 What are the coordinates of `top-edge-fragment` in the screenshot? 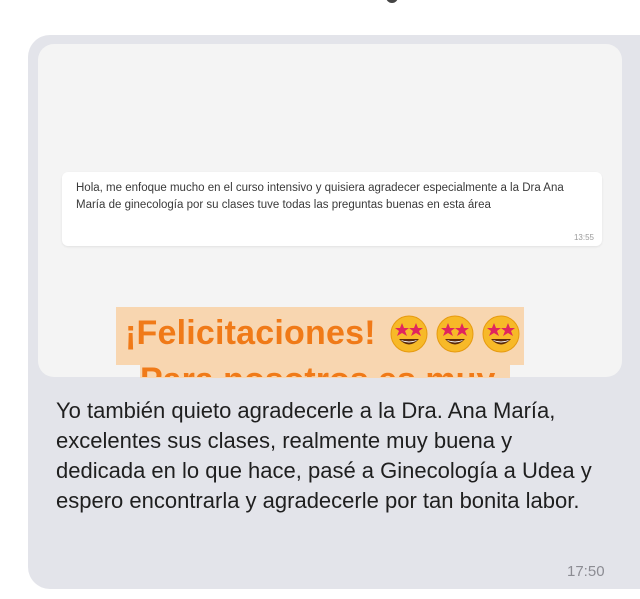 It's located at (392, 1).